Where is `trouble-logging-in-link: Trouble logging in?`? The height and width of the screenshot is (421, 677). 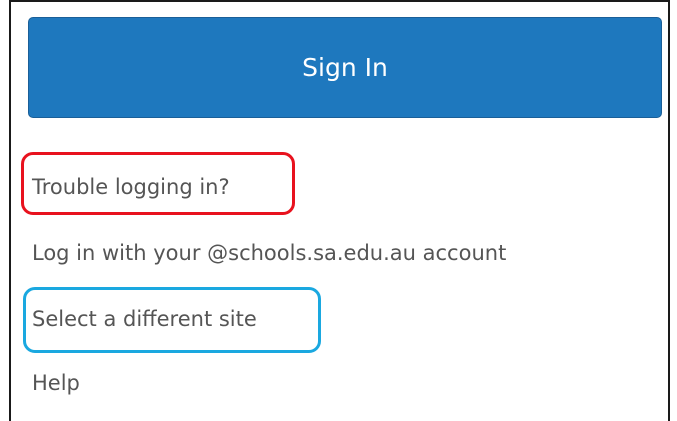
trouble-logging-in-link: Trouble logging in? is located at coordinates (131, 187).